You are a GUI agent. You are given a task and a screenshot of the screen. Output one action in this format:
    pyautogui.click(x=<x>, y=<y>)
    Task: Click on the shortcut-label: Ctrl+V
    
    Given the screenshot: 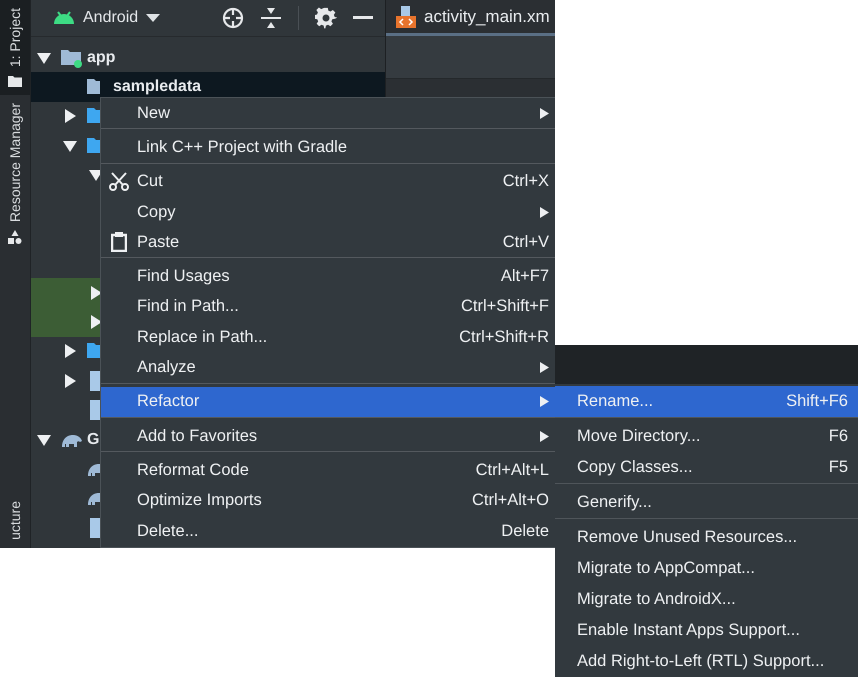 What is the action you would take?
    pyautogui.click(x=525, y=242)
    